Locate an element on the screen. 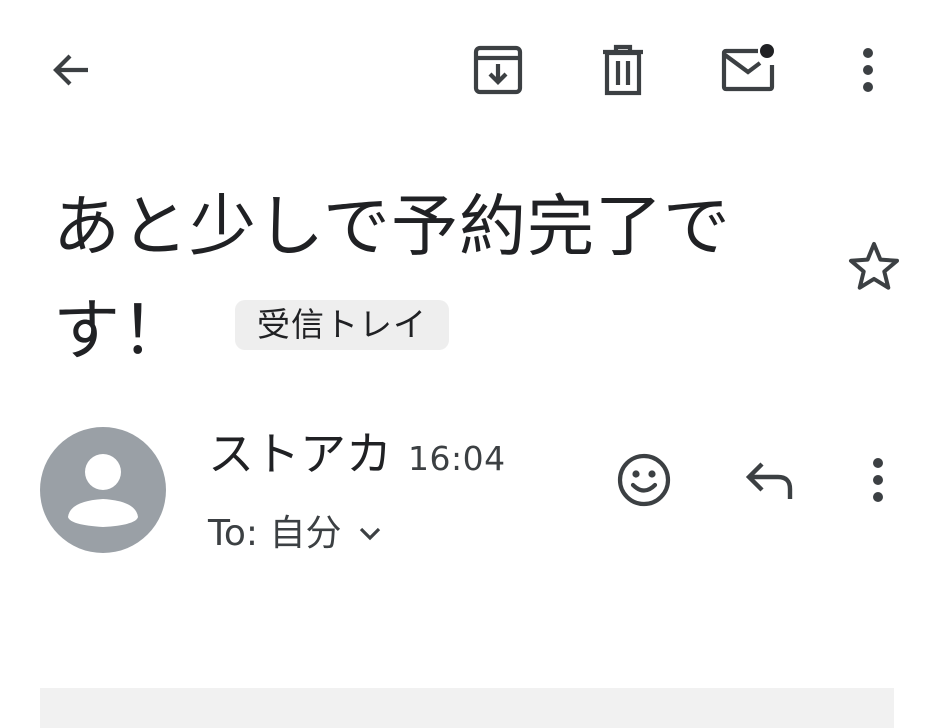 The image size is (934, 728). sender-avatar is located at coordinates (103, 490).